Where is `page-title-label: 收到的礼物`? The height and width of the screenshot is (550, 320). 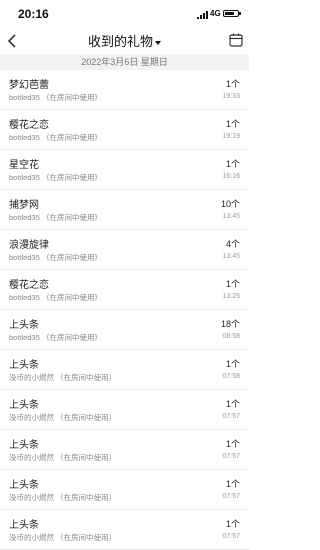 page-title-label: 收到的礼物 is located at coordinates (120, 41).